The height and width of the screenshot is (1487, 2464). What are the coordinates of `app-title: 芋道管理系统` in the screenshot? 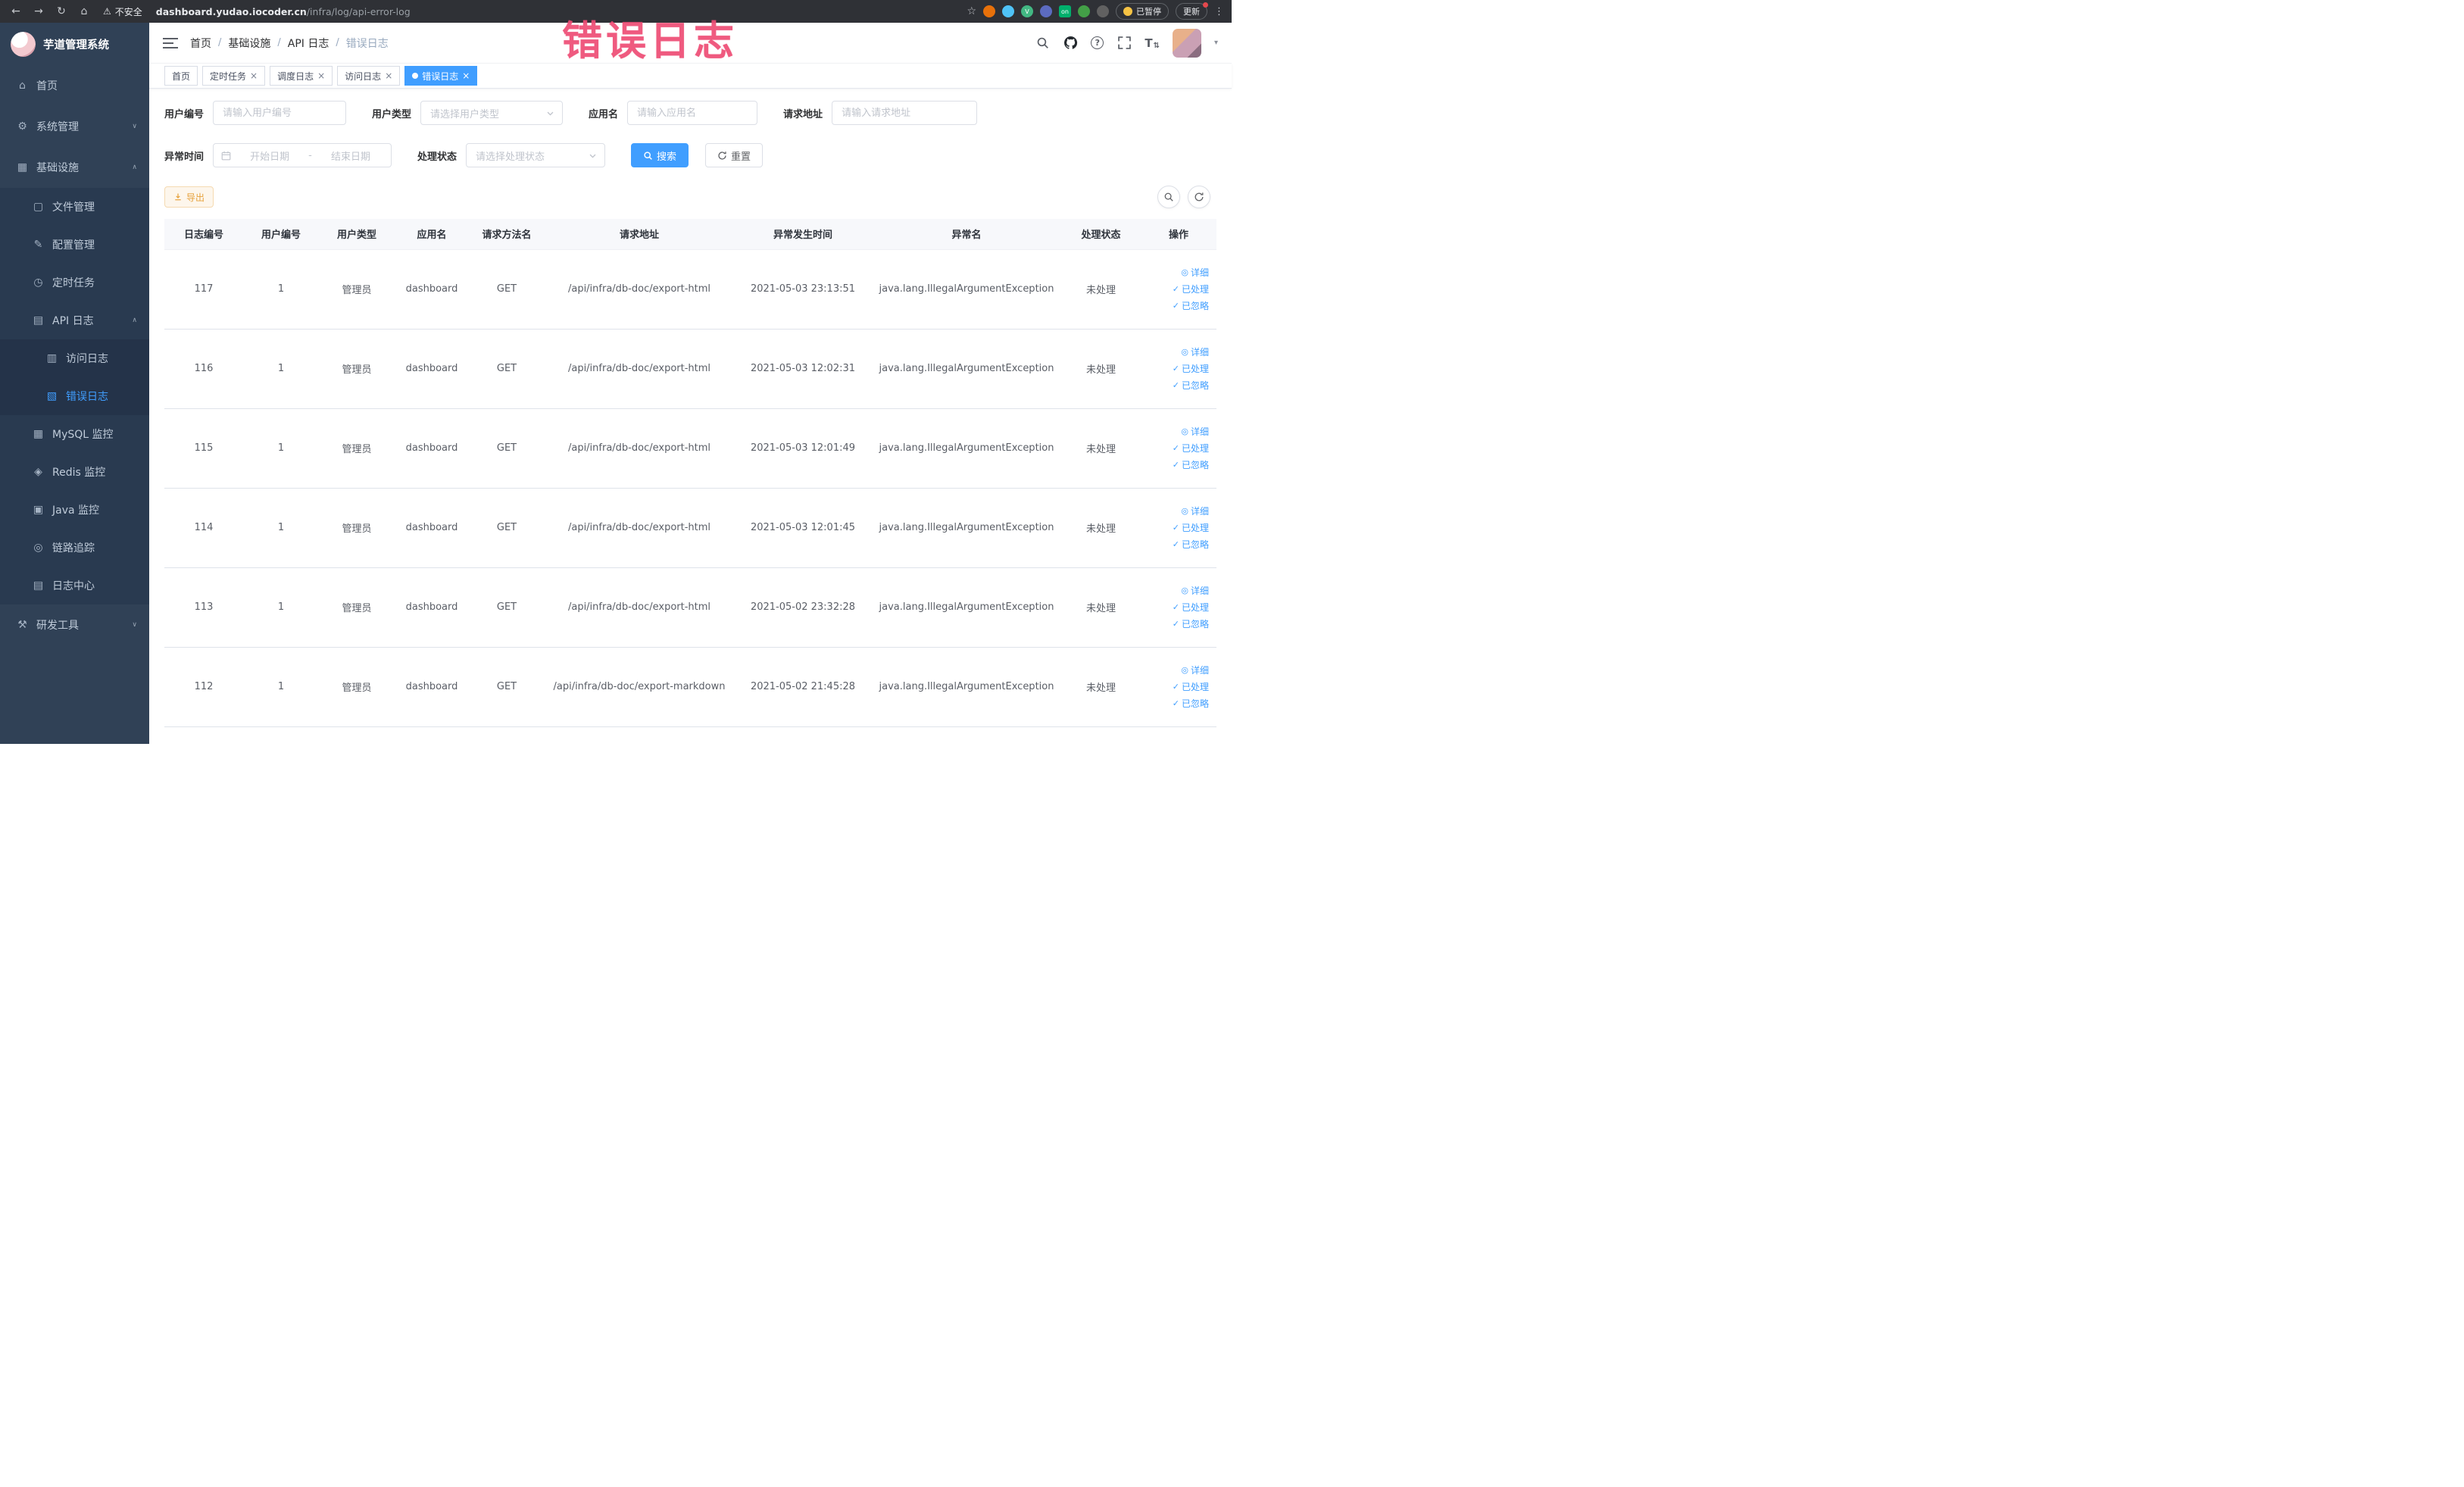 It's located at (76, 45).